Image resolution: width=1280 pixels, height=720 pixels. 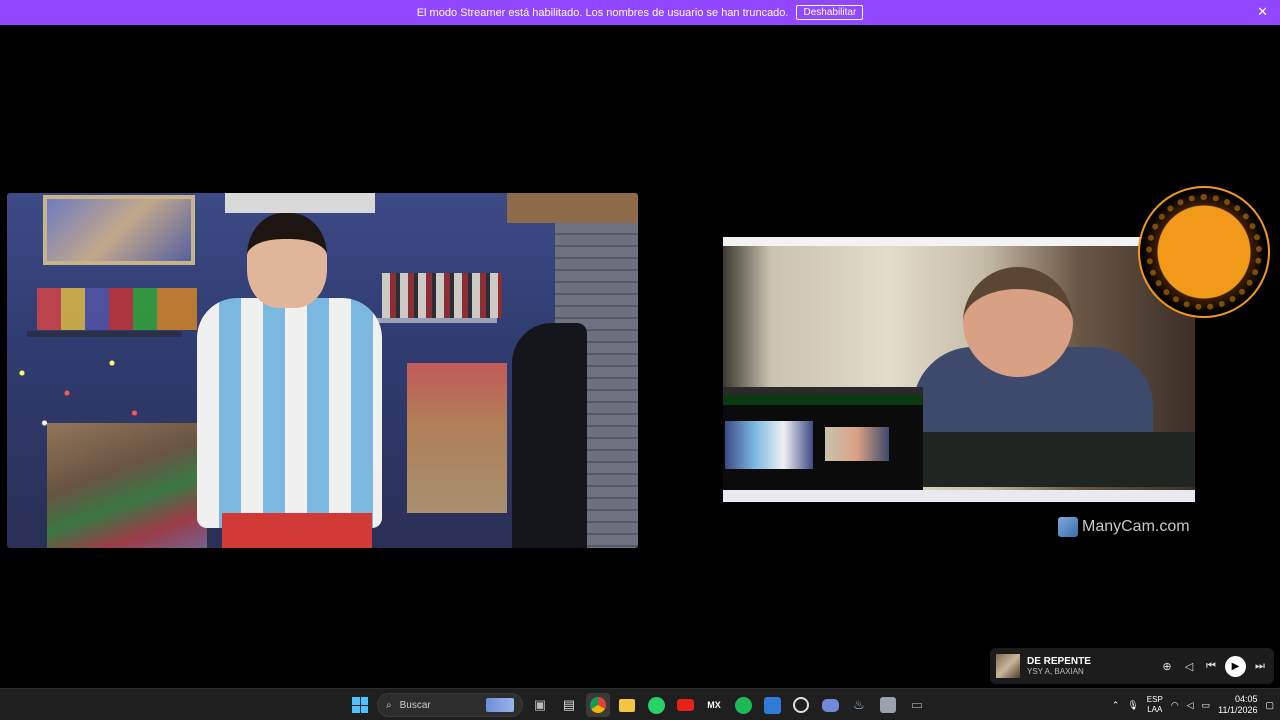 What do you see at coordinates (1238, 710) in the screenshot?
I see `clock-date: 11/1/2026` at bounding box center [1238, 710].